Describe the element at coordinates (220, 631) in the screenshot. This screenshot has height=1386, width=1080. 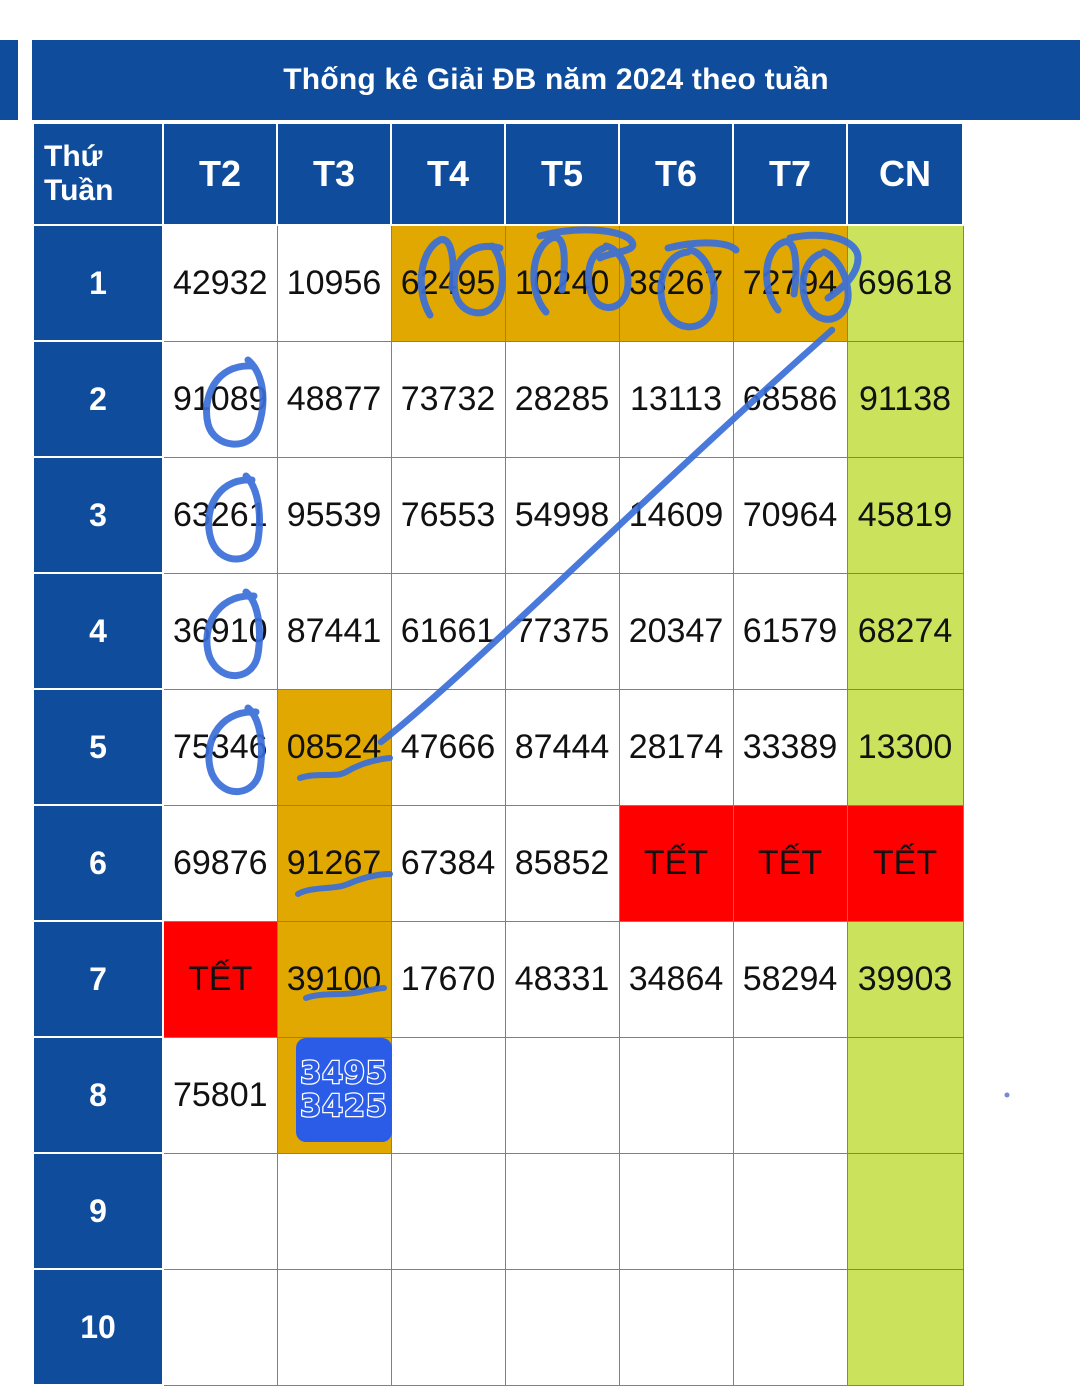
I see `cell-w4-t2: 36910` at that location.